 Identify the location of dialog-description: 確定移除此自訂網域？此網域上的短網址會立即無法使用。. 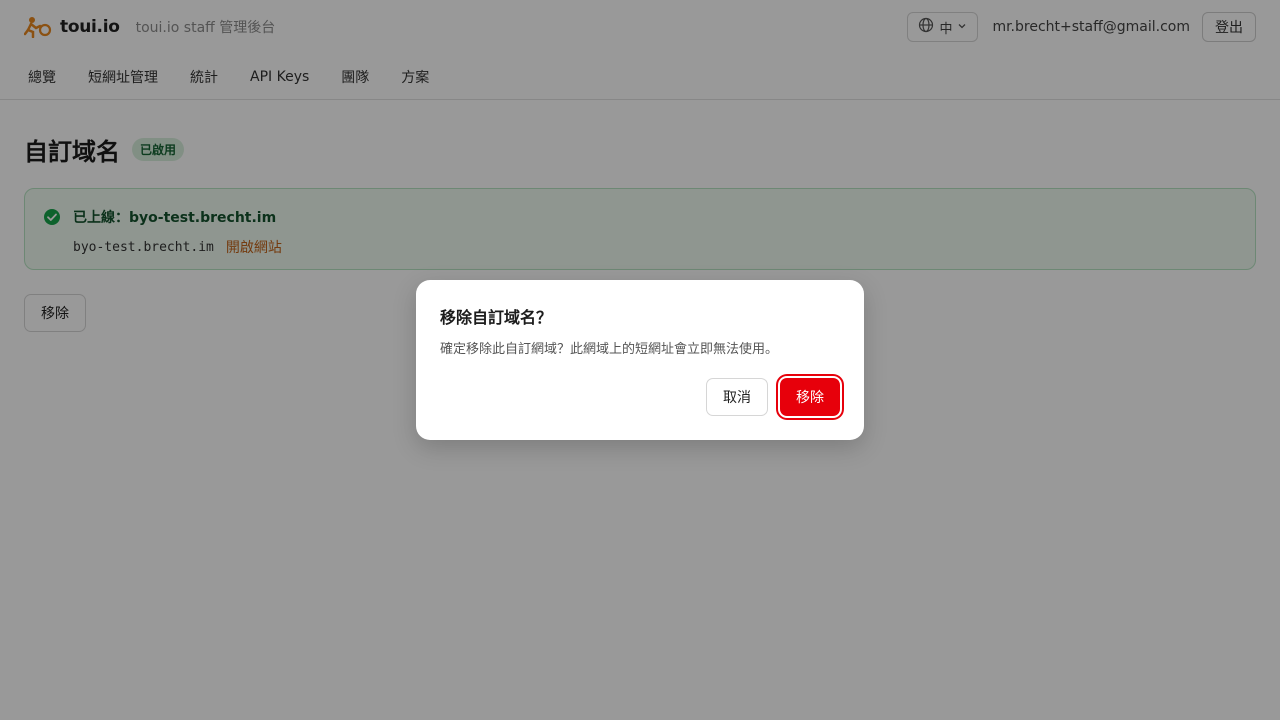
(609, 349).